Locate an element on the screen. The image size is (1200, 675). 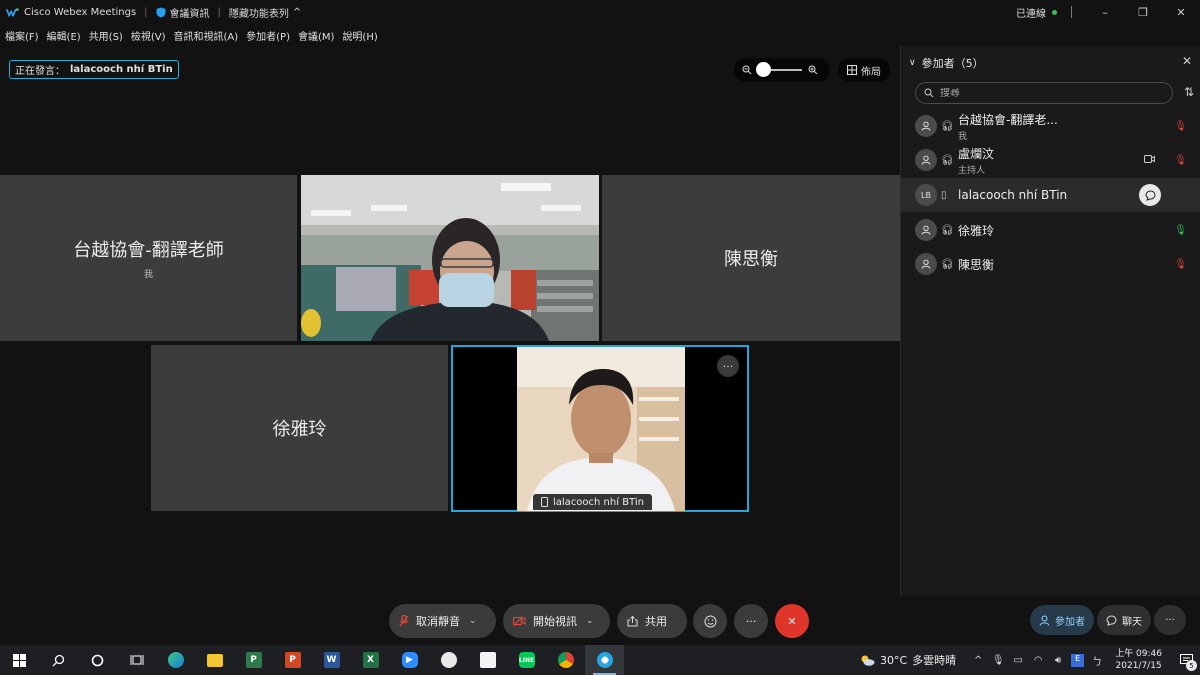
phone-device-icon: ▯ is located at coordinates (944, 195).